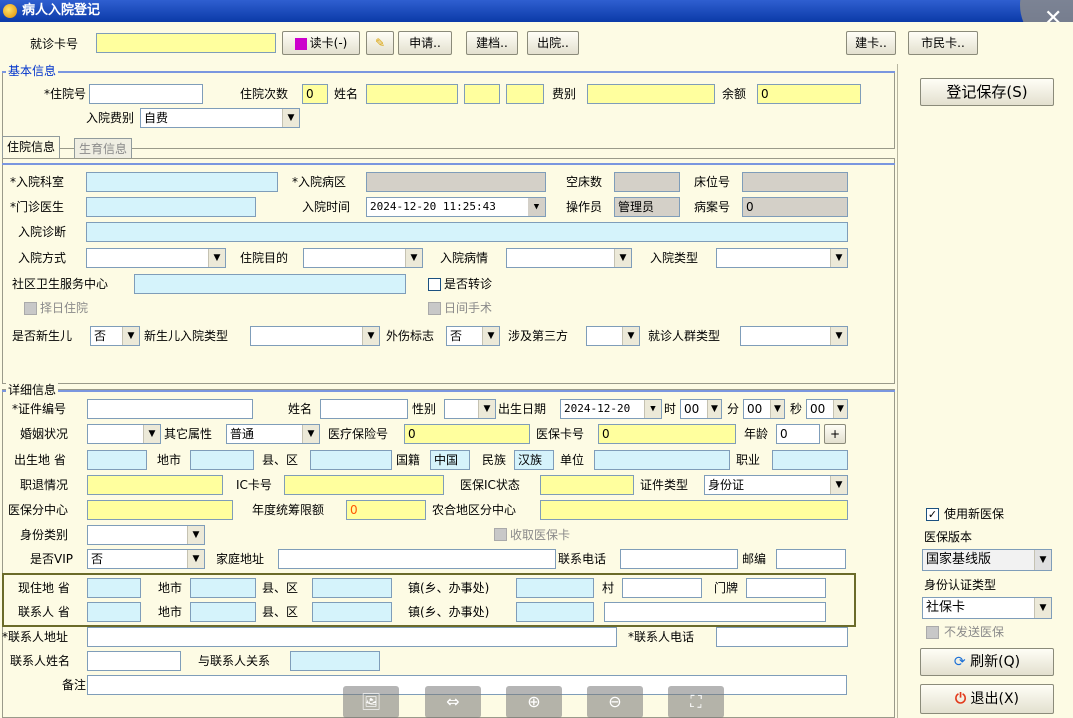 Image resolution: width=1073 pixels, height=718 pixels. Describe the element at coordinates (776, 485) in the screenshot. I see `cert-type-select: 身份证 ▼` at that location.